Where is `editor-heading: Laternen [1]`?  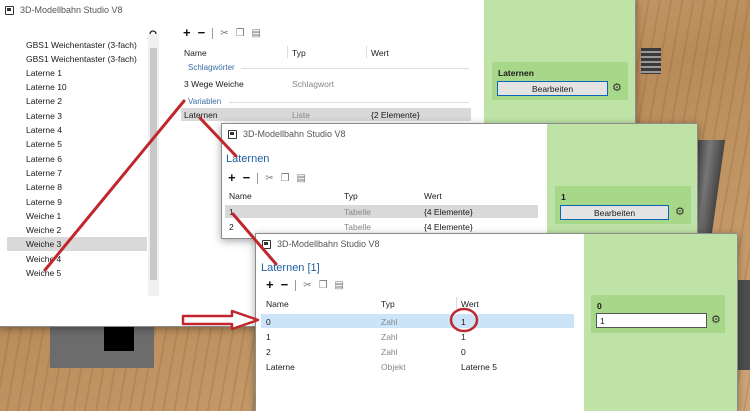 editor-heading: Laternen [1] is located at coordinates (290, 268).